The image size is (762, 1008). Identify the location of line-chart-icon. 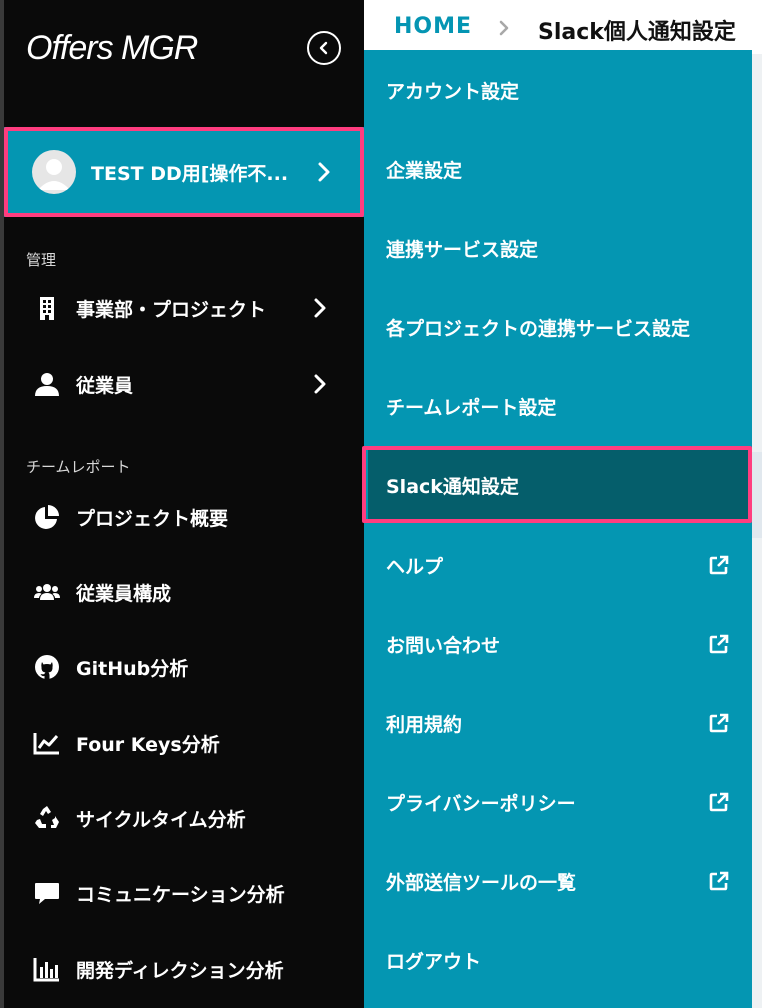
(47, 743).